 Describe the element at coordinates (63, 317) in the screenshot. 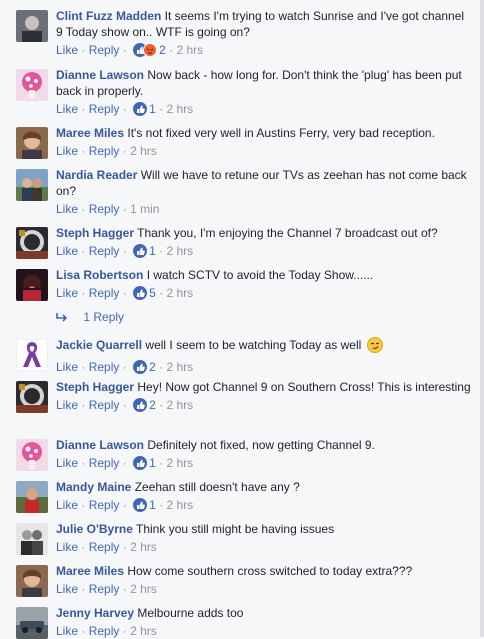

I see `reply-arrow-icon` at that location.